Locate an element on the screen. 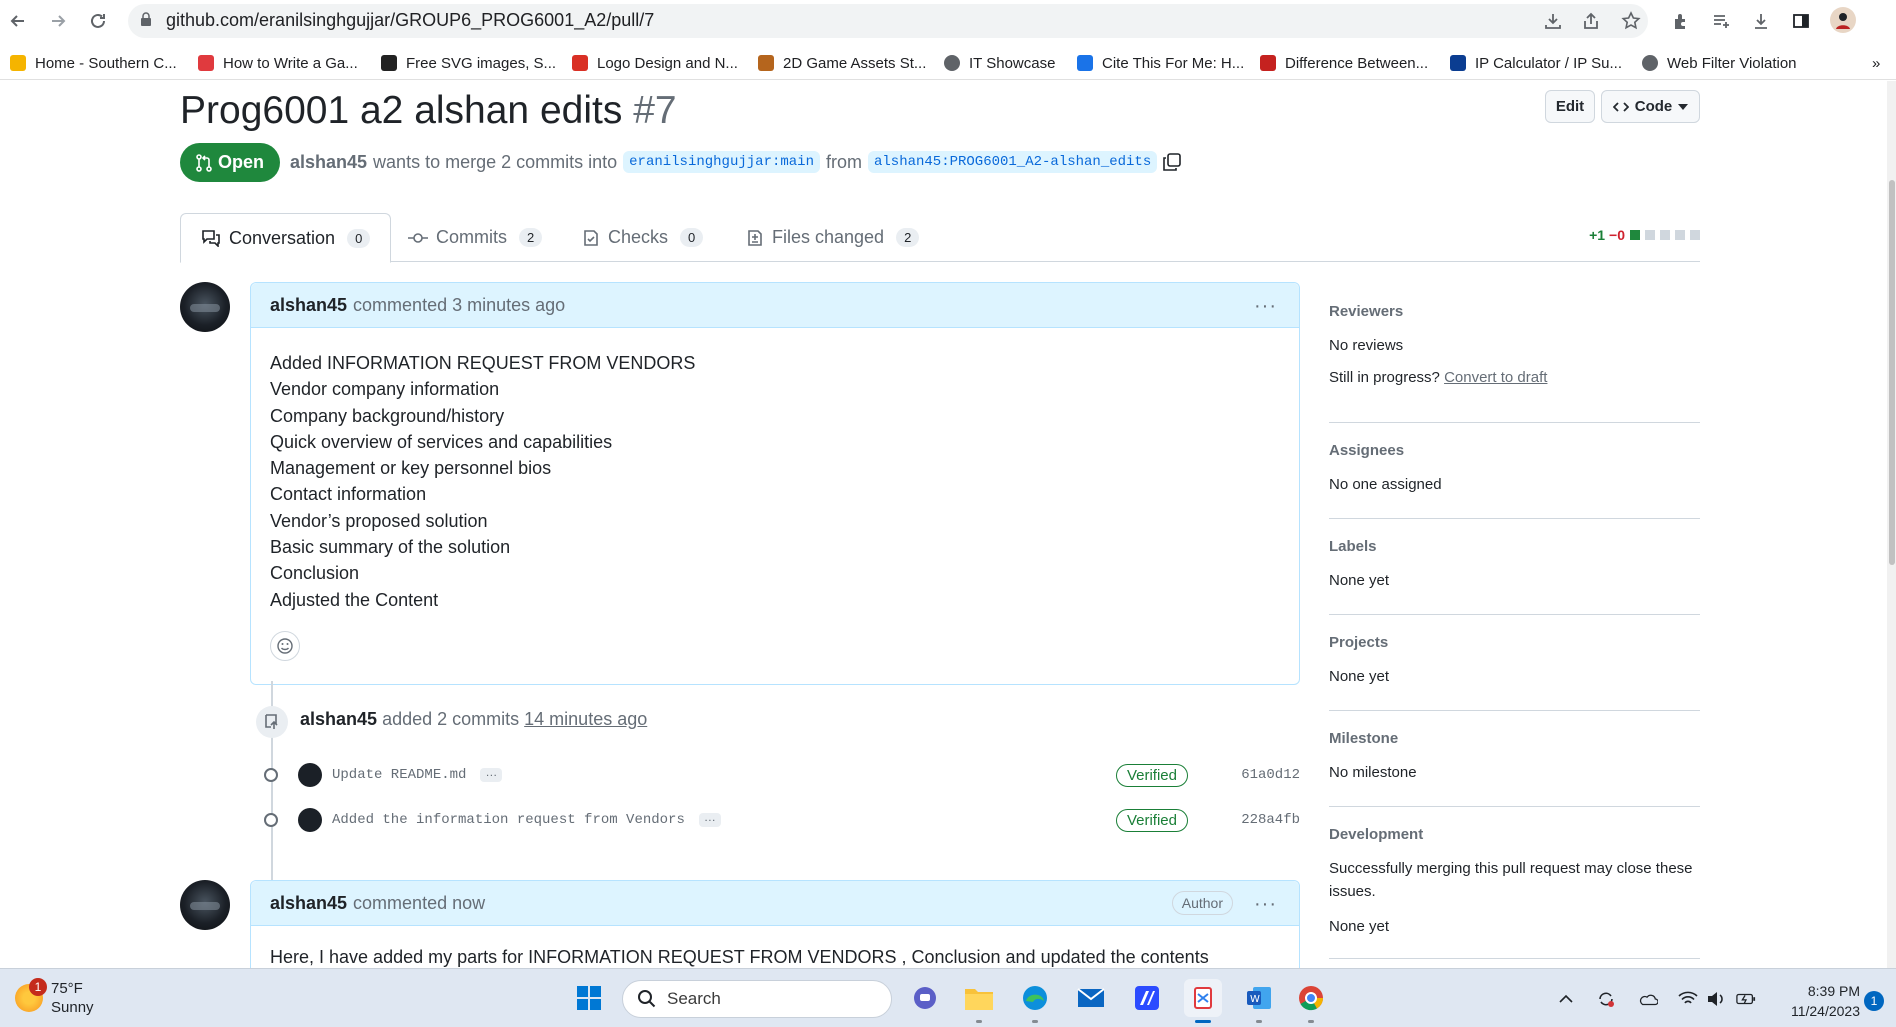  word-icon: W is located at coordinates (1259, 1001).